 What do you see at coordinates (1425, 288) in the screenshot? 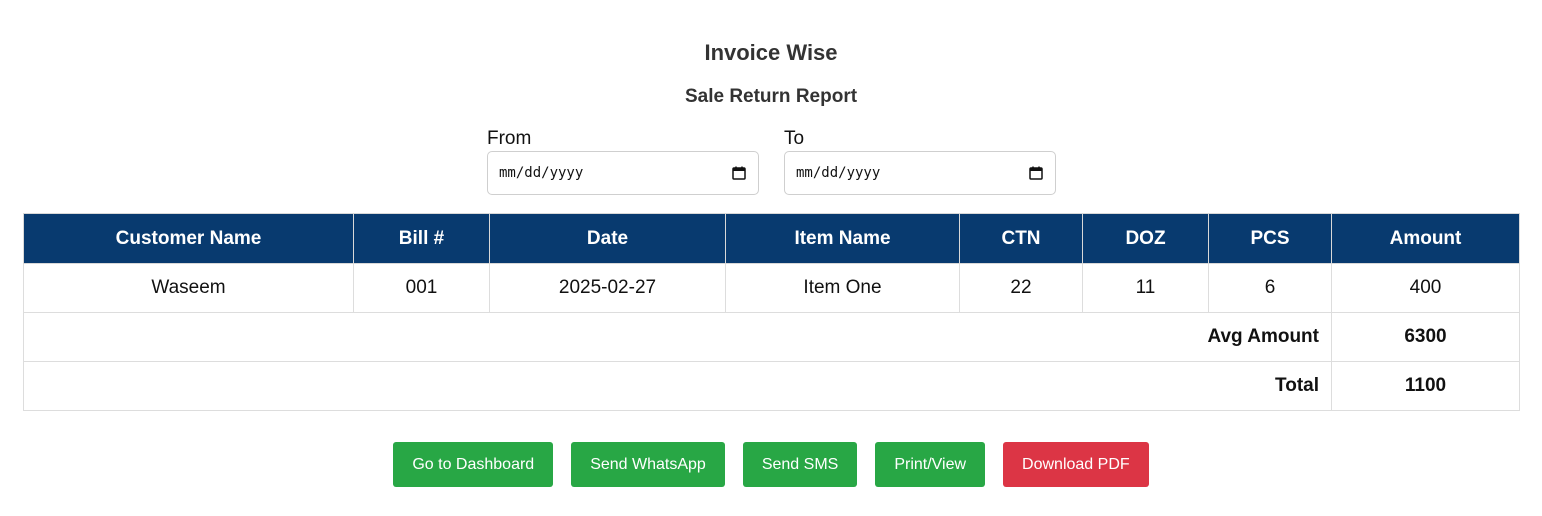
I see `cell-amount: 400` at bounding box center [1425, 288].